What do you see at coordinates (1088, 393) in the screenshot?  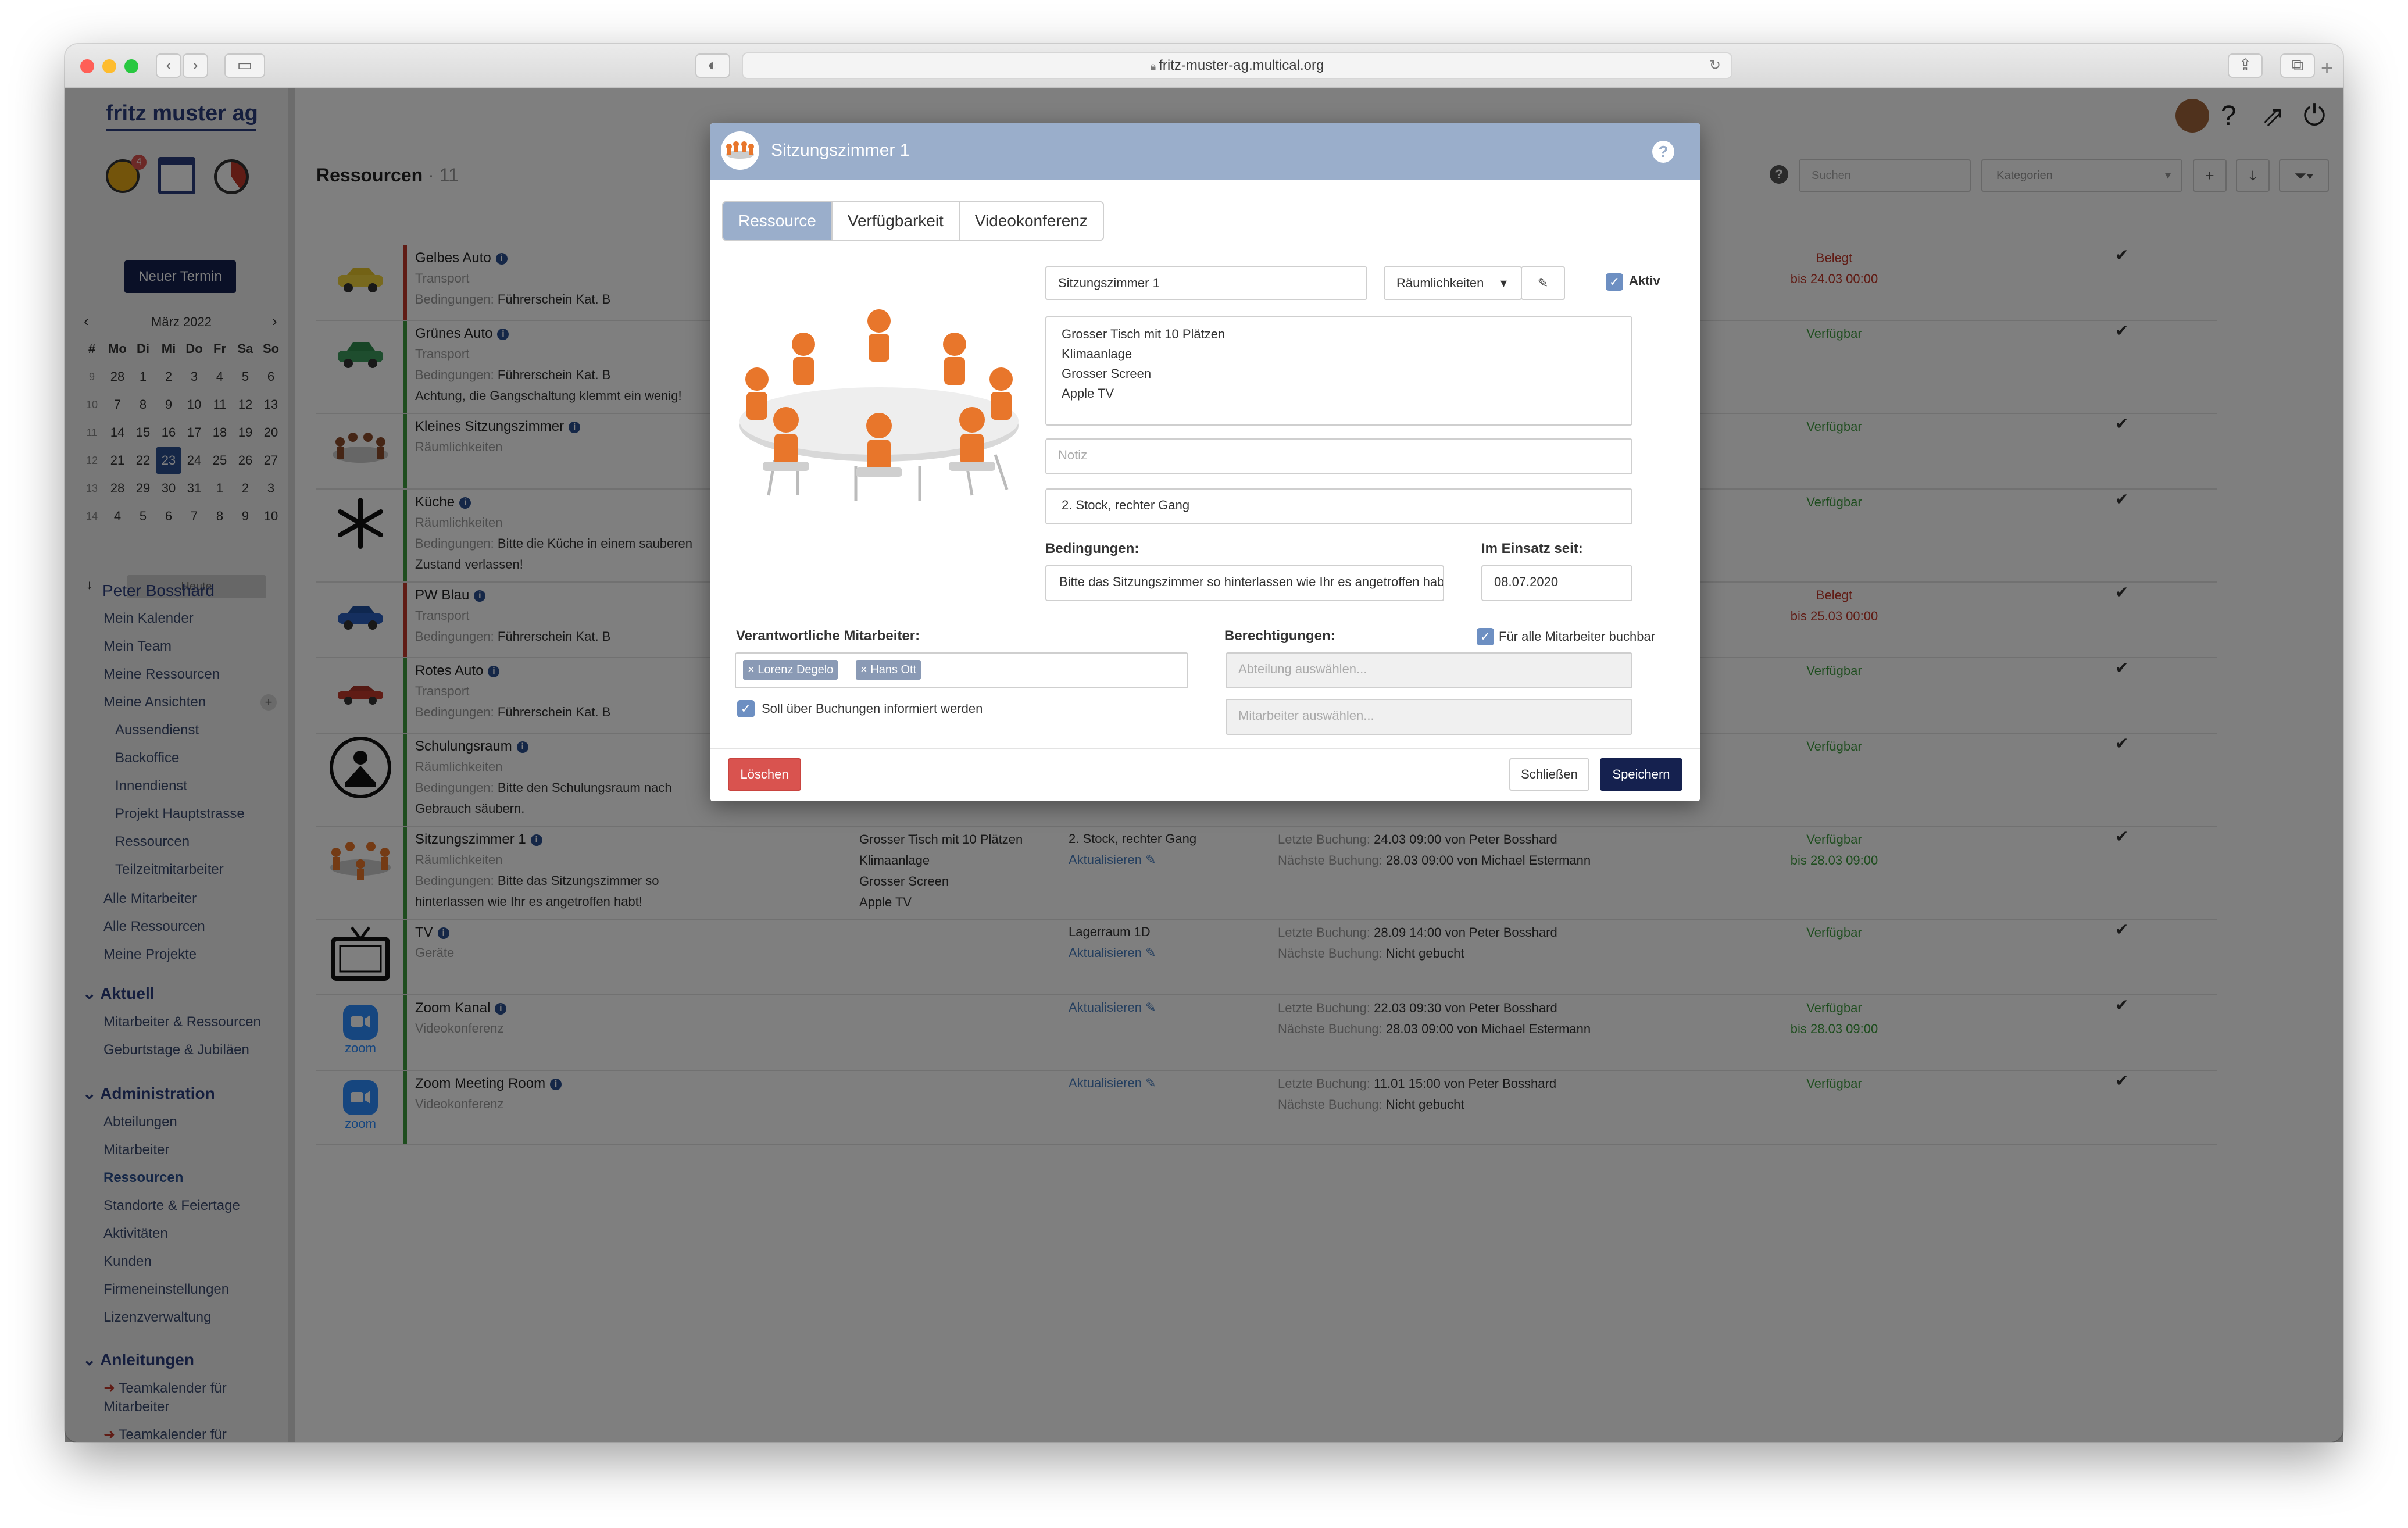 I see `description-line: Apple TV` at bounding box center [1088, 393].